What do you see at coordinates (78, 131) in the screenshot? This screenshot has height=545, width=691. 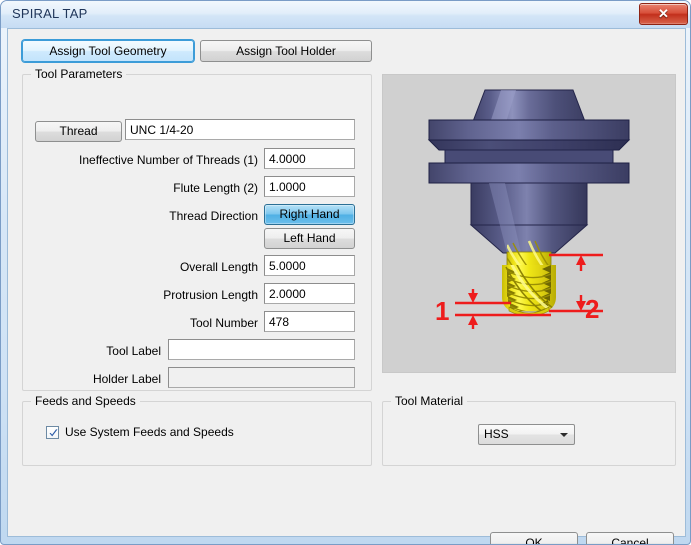 I see `thread-button: Thread` at bounding box center [78, 131].